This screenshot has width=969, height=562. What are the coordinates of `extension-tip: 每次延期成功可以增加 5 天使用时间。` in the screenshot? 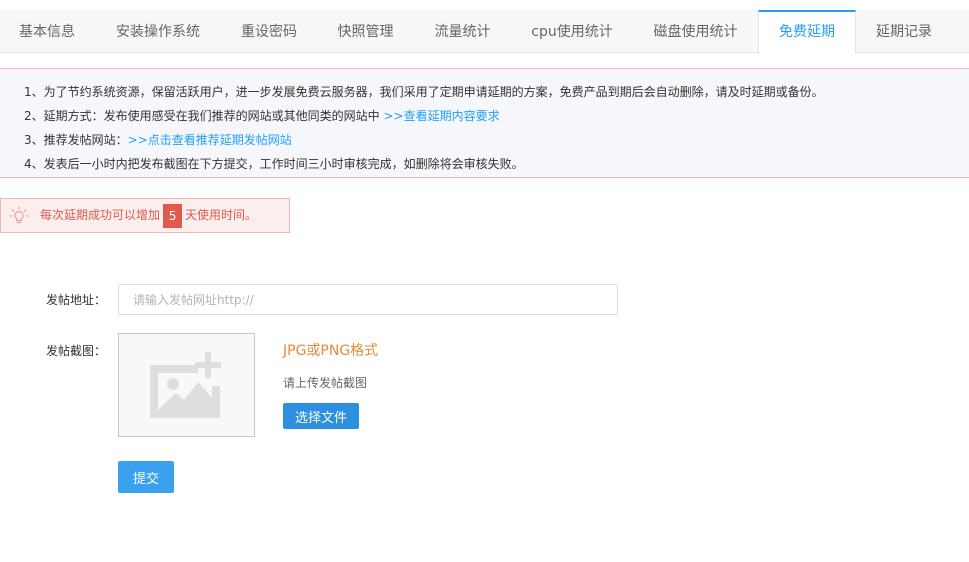 It's located at (145, 215).